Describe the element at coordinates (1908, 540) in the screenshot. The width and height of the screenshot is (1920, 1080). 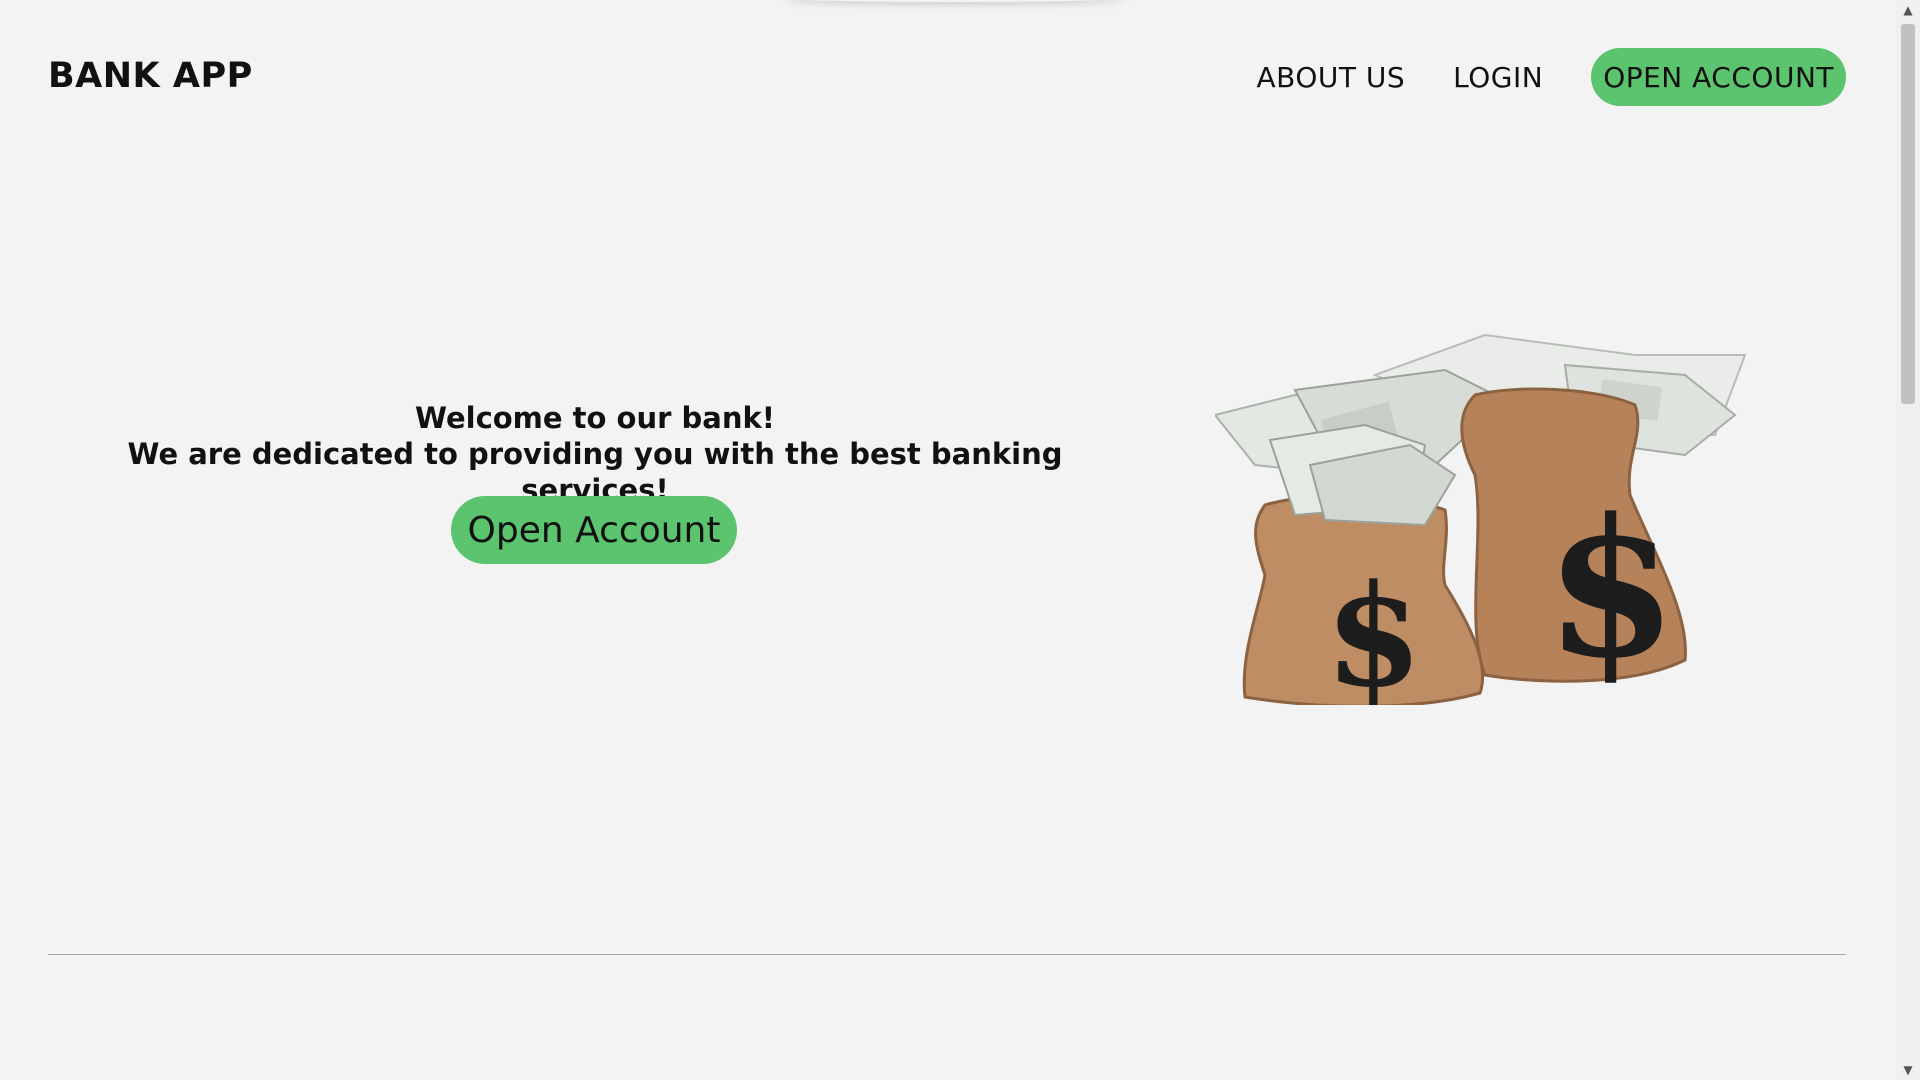
I see `vertical-scrollbar: ▲ ▼` at that location.